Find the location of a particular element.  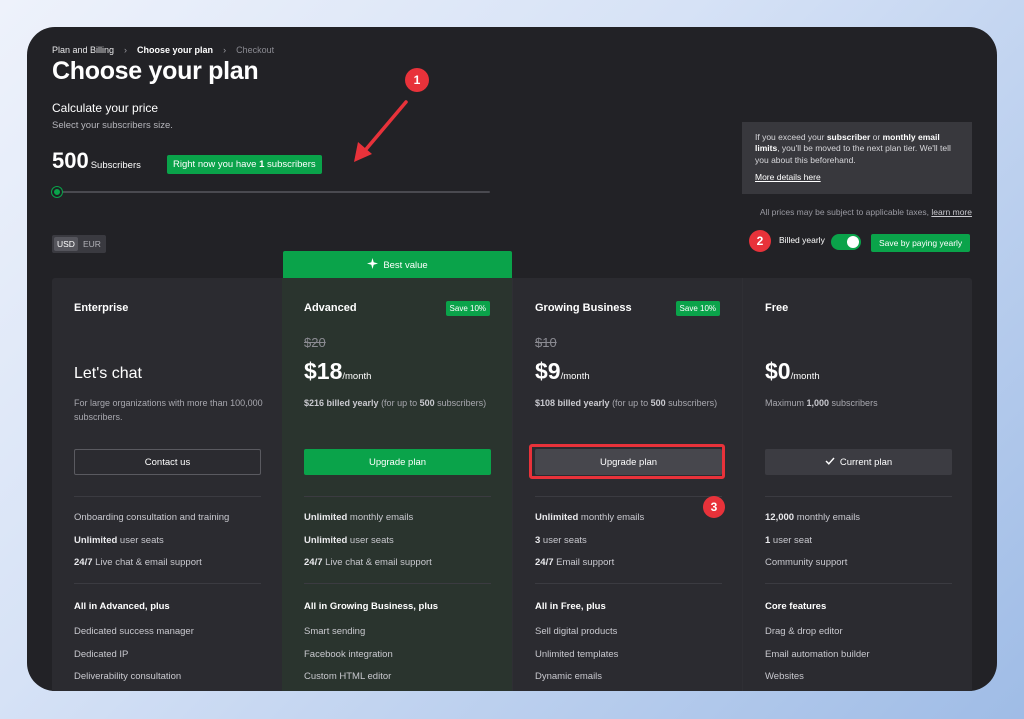

feature-item: Custom HTML editor is located at coordinates (348, 676).